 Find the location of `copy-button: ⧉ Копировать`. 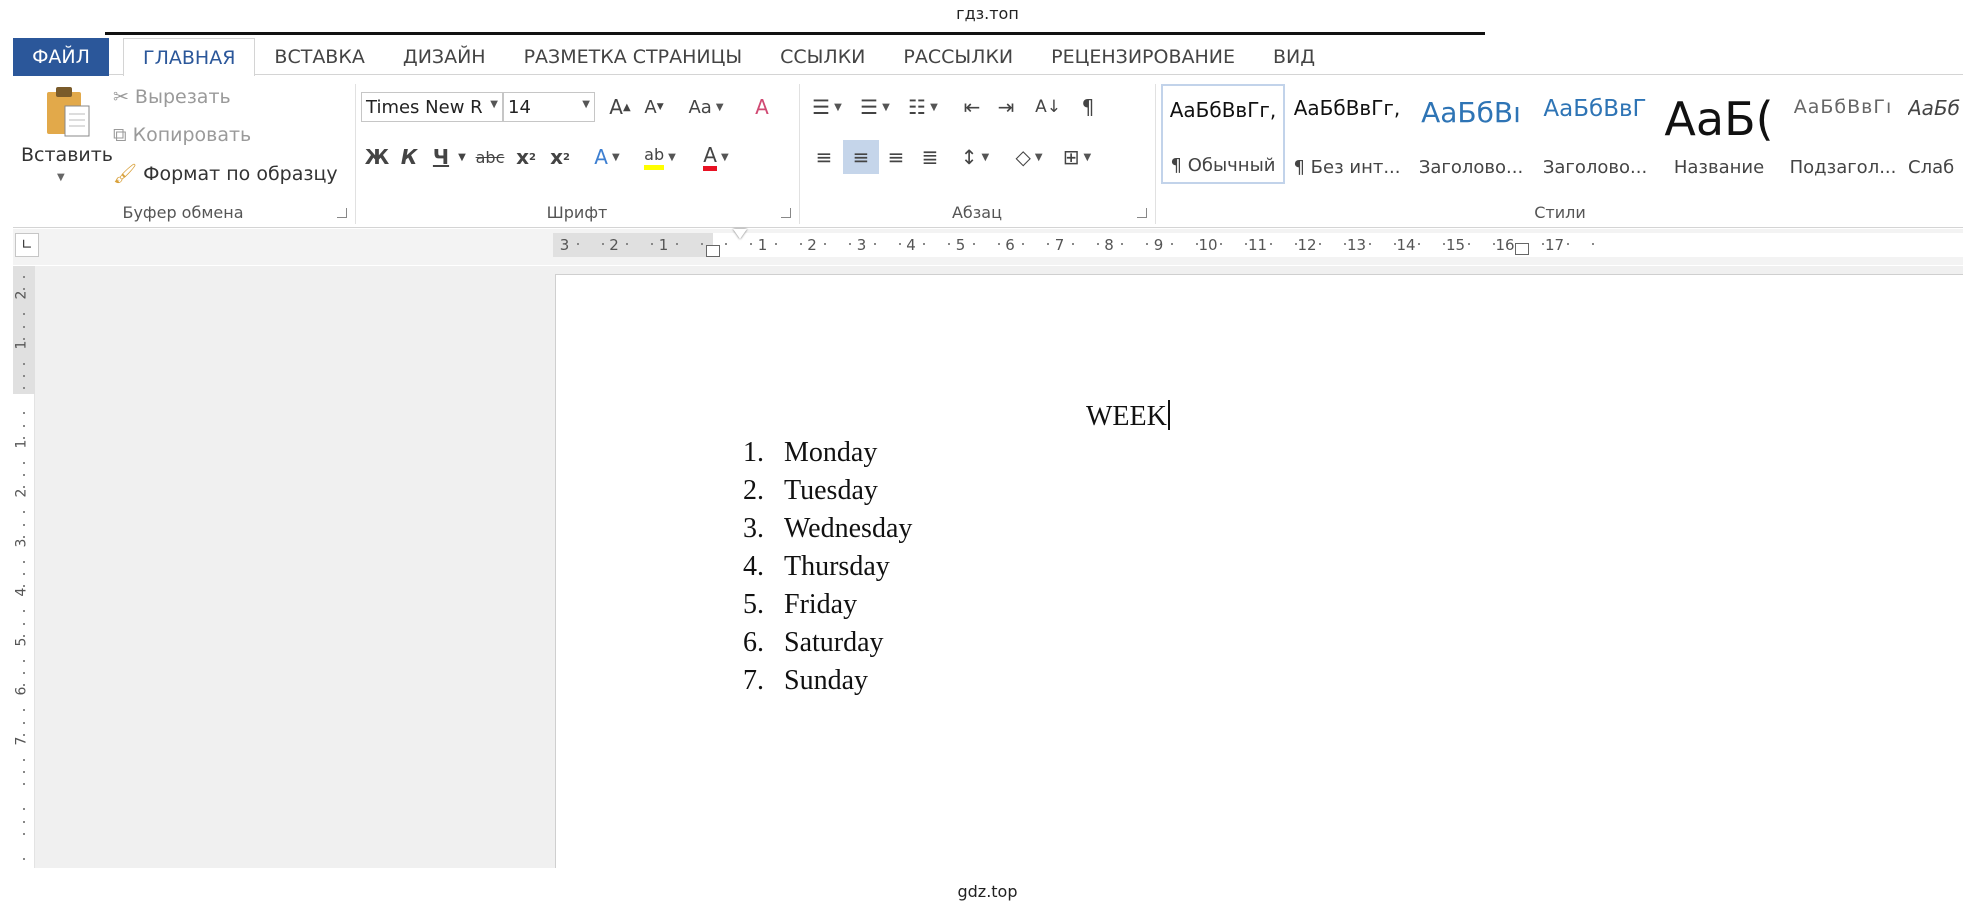

copy-button: ⧉ Копировать is located at coordinates (182, 135).